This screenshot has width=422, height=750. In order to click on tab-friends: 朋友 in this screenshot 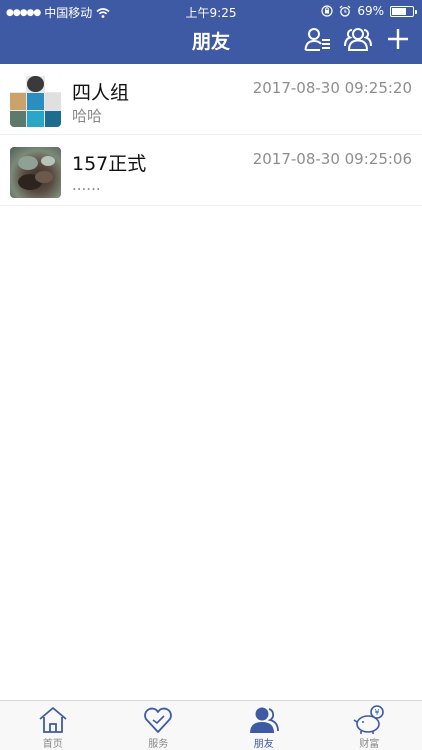, I will do `click(264, 725)`.